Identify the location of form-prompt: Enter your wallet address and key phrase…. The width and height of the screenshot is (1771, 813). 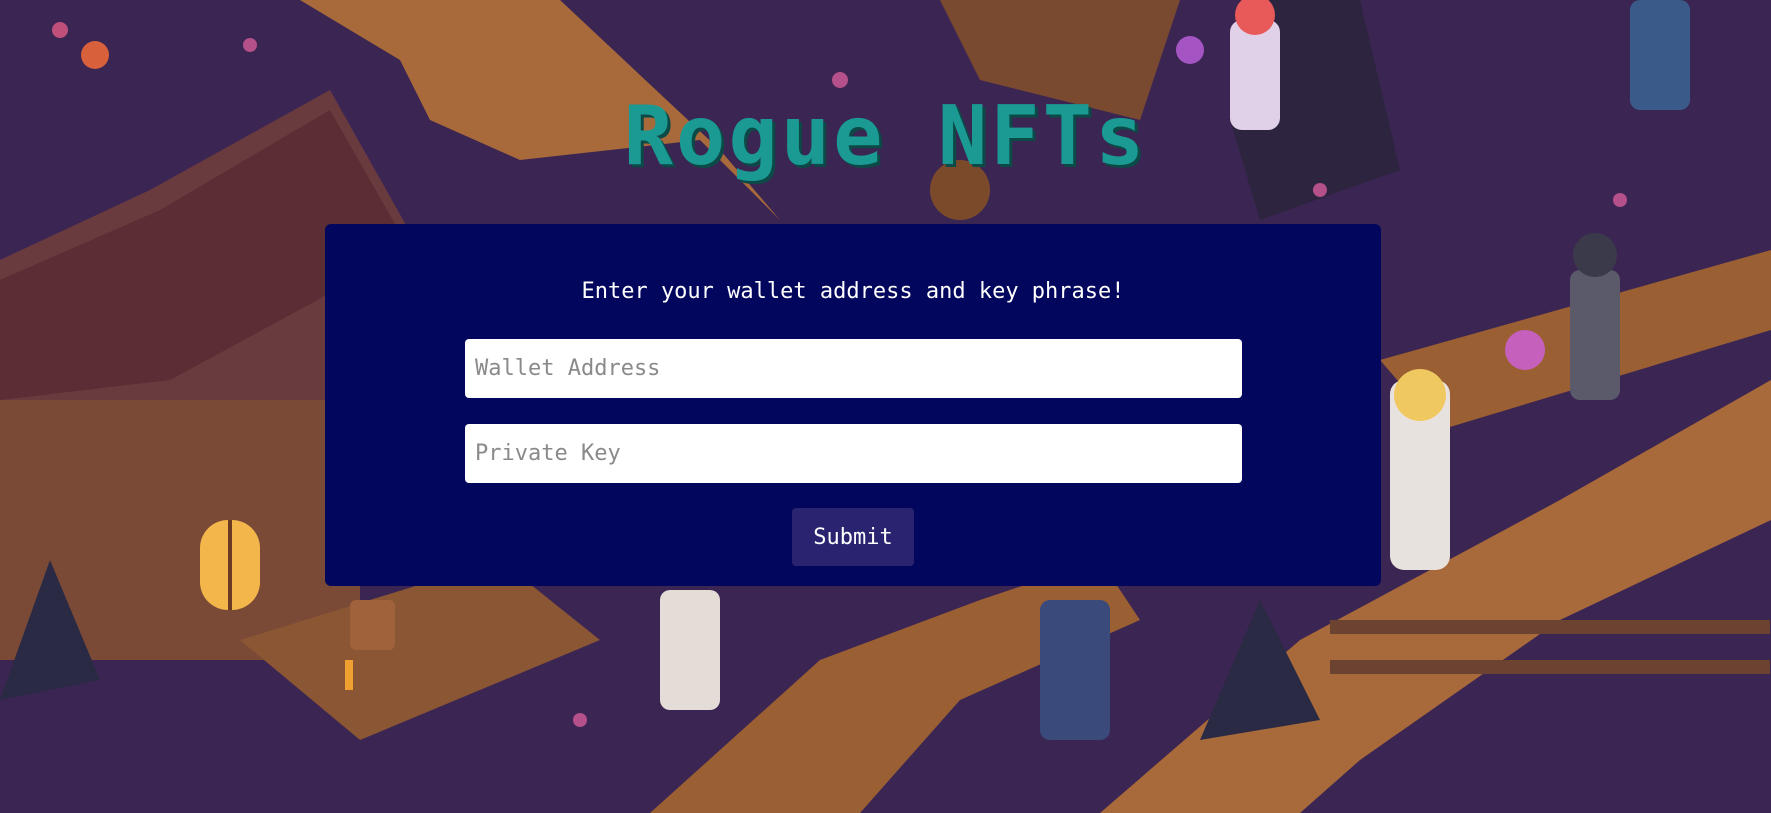
(853, 291).